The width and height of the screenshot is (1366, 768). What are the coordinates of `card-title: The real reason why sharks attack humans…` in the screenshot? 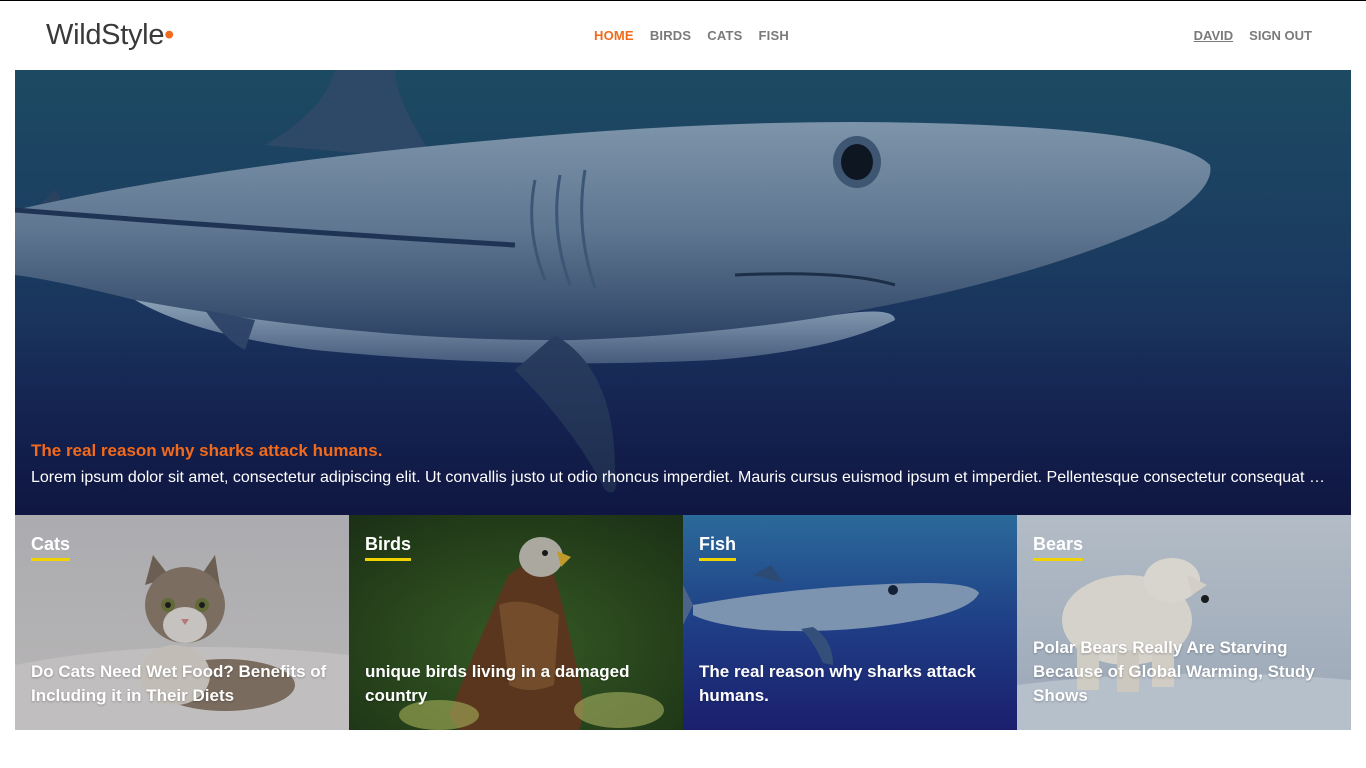 It's located at (857, 684).